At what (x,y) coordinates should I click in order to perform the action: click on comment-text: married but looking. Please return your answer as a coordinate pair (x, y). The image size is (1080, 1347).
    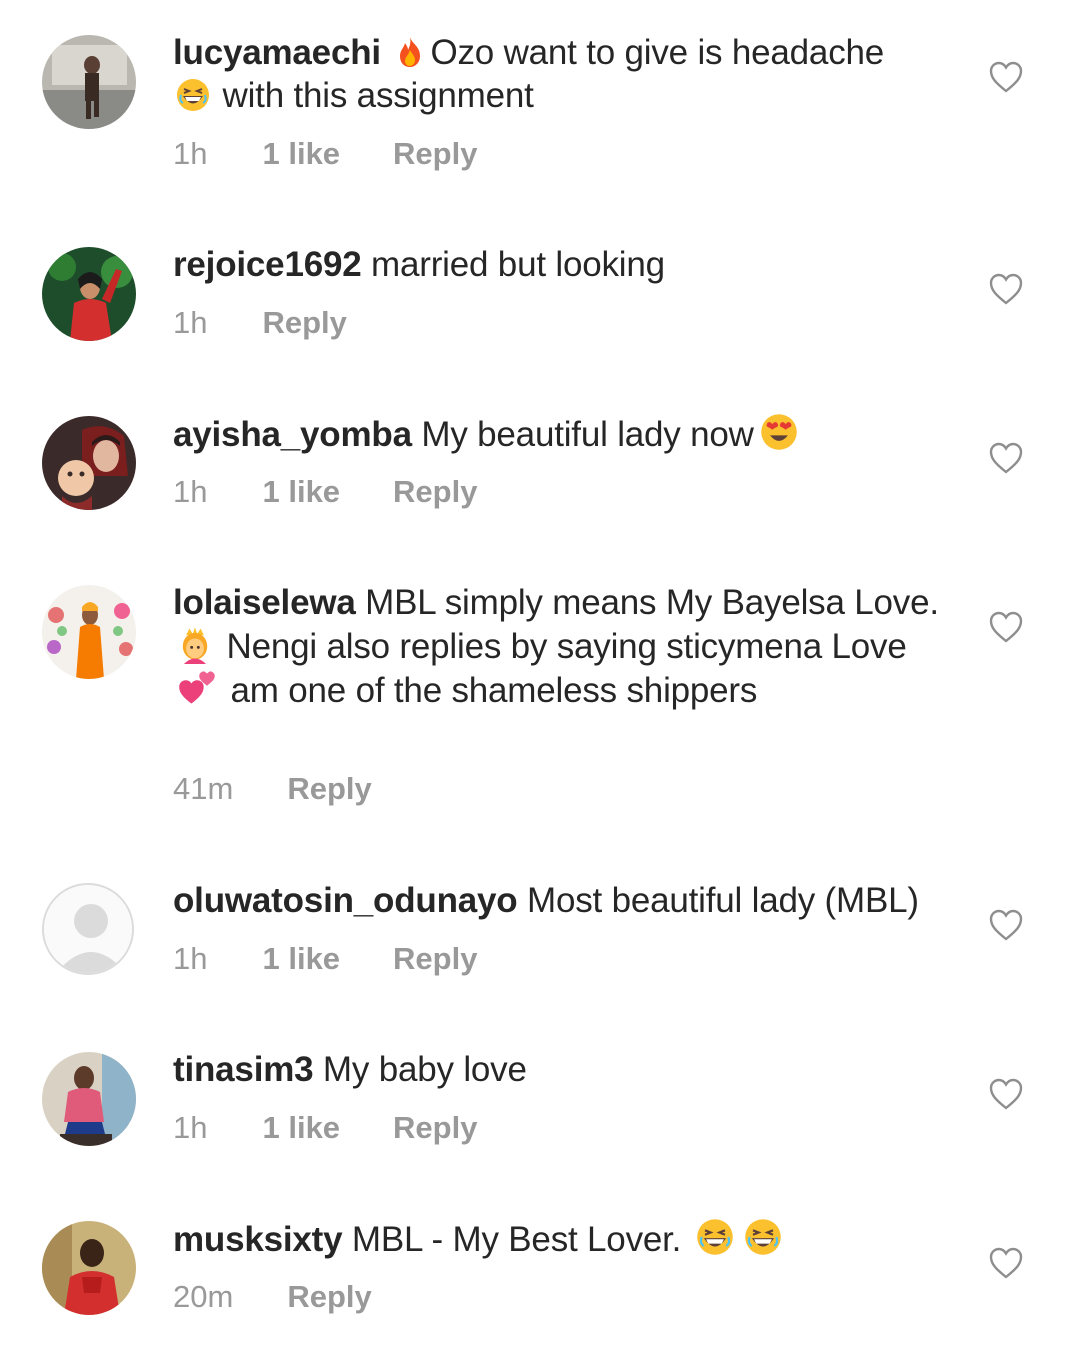
    Looking at the image, I should click on (513, 264).